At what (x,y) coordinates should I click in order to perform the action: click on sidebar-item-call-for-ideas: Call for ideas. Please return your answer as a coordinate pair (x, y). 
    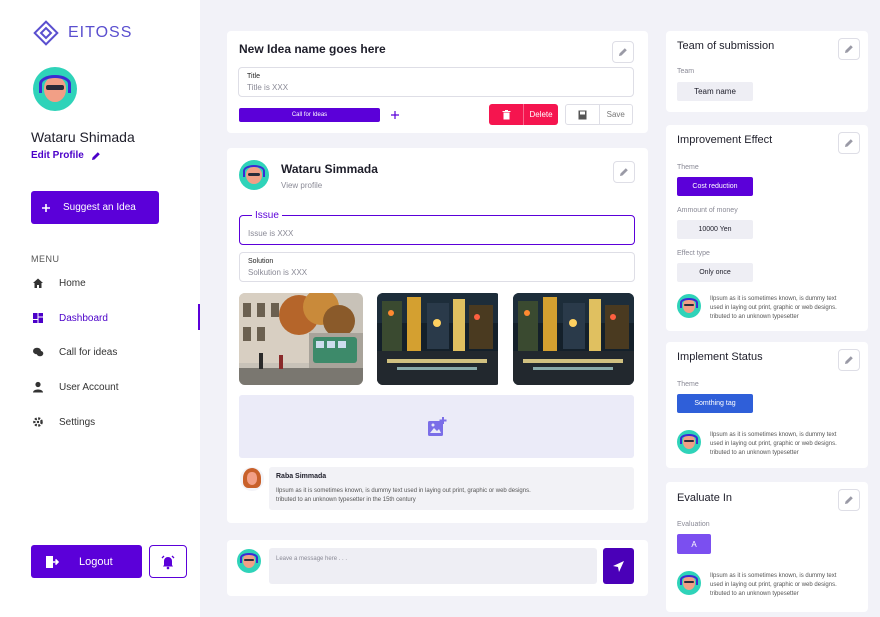
    Looking at the image, I should click on (115, 352).